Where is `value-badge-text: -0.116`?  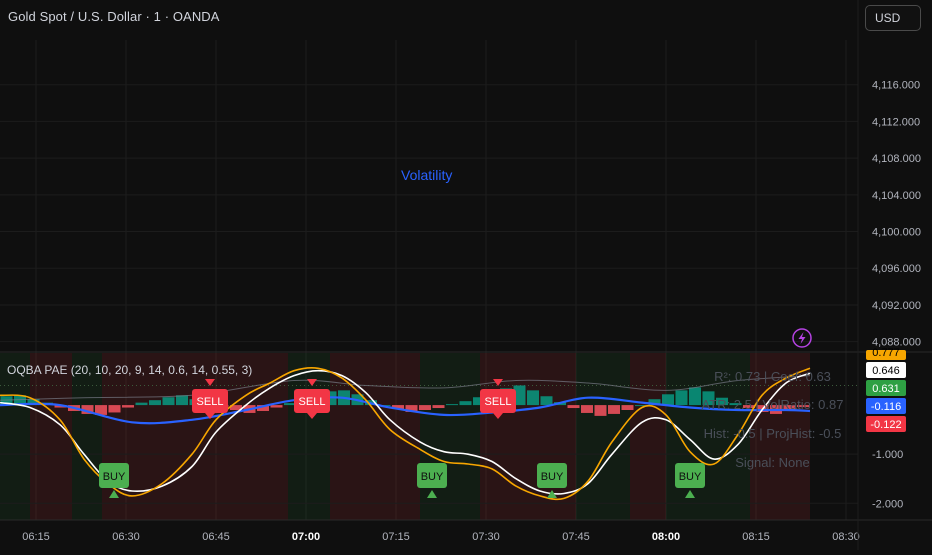 value-badge-text: -0.116 is located at coordinates (886, 407).